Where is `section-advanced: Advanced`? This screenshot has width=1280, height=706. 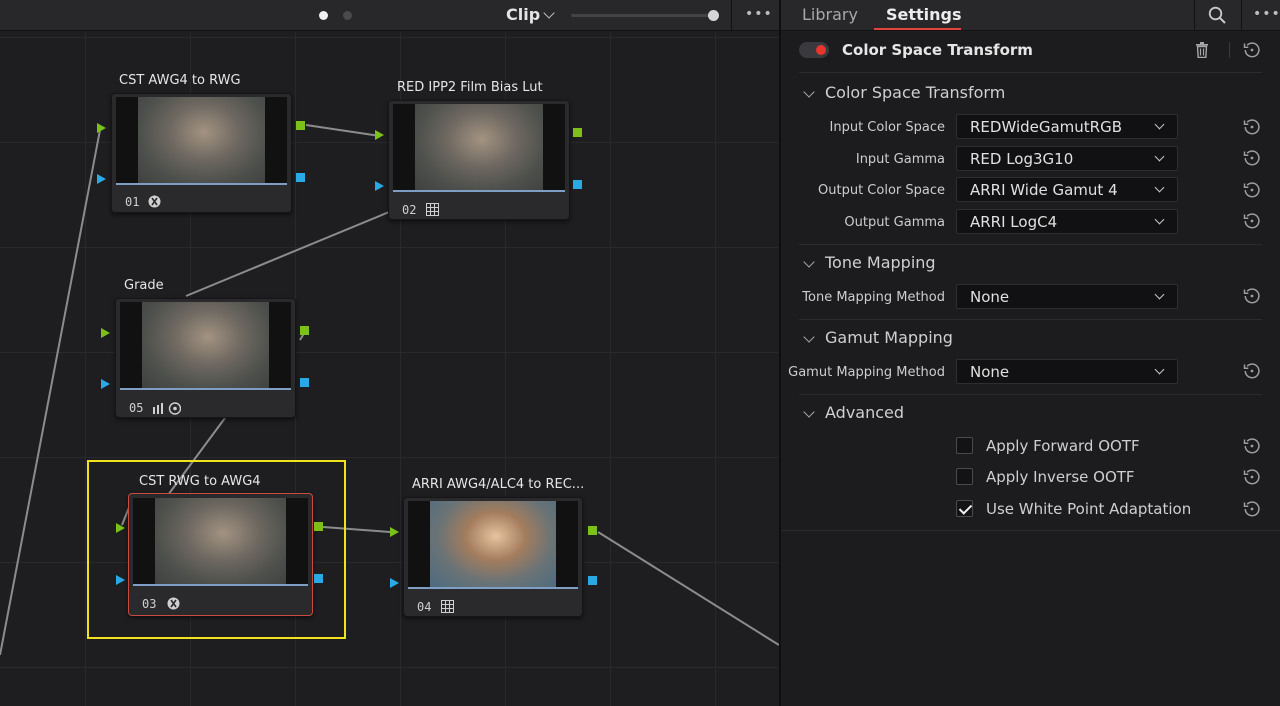
section-advanced: Advanced is located at coordinates (851, 412).